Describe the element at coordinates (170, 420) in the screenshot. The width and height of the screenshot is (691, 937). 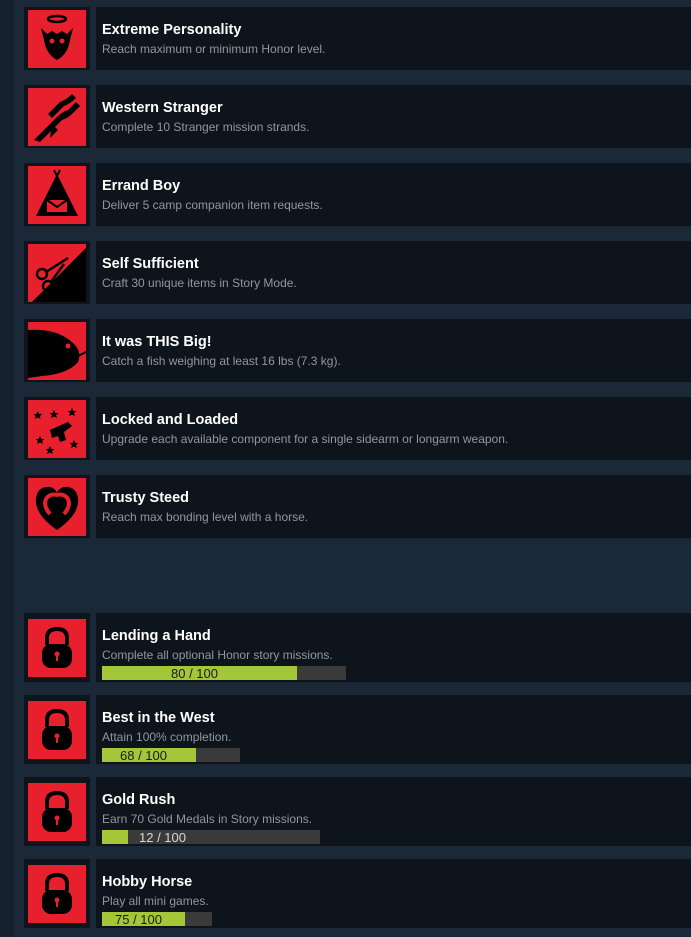
I see `achievement-title: Locked and Loaded` at that location.